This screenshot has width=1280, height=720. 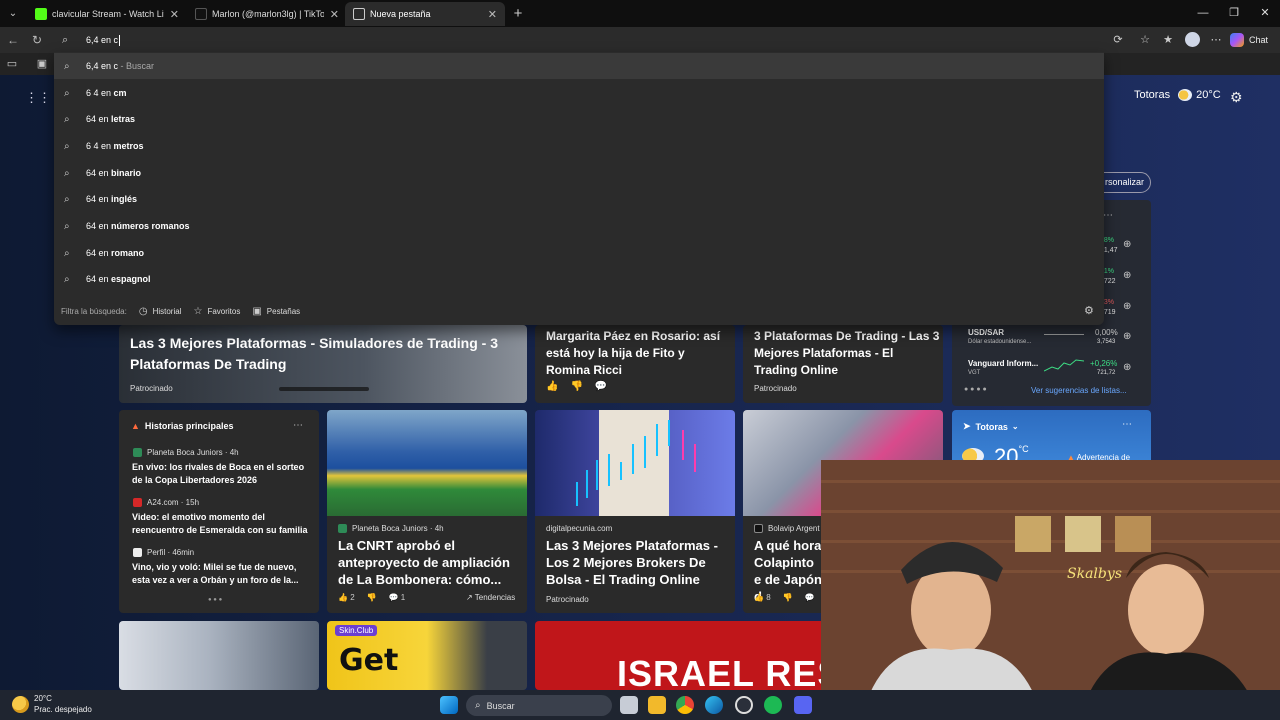 I want to click on spotify-icon, so click(x=773, y=705).